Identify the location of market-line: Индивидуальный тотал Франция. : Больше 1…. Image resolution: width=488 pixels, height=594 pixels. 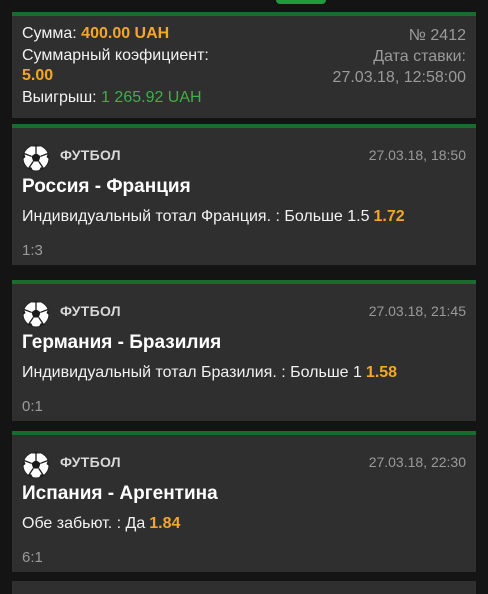
(213, 217).